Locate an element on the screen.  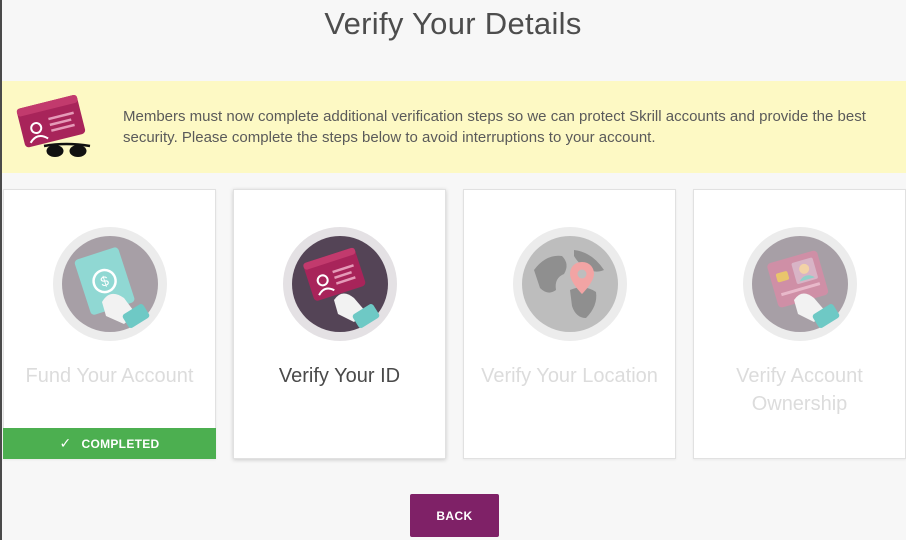
step-card-fund-account: $ Fund Your Account ✓ COMPLETED is located at coordinates (109, 324).